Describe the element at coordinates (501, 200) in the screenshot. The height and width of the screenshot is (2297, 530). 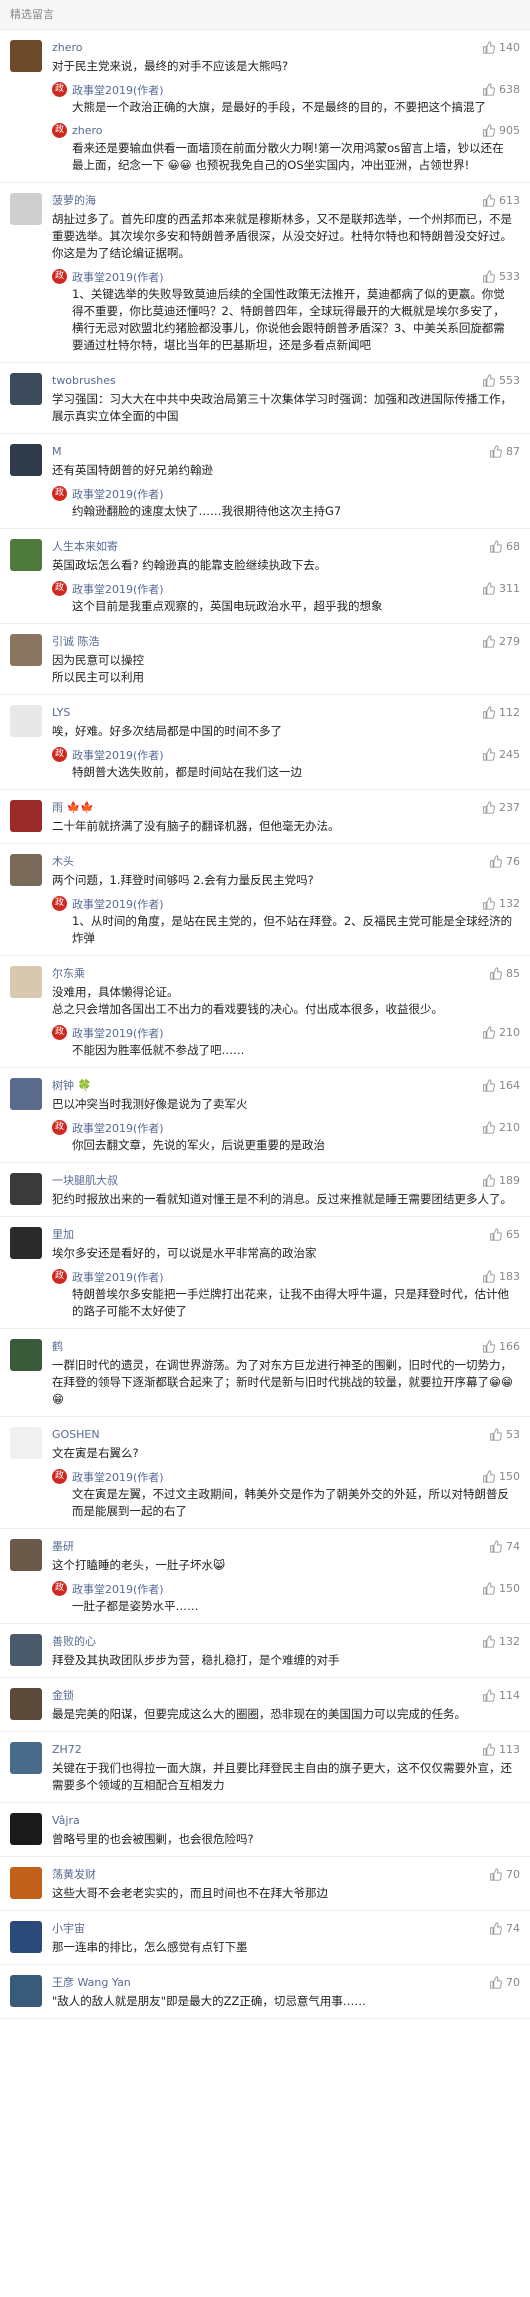
I see `like-button: 613` at that location.